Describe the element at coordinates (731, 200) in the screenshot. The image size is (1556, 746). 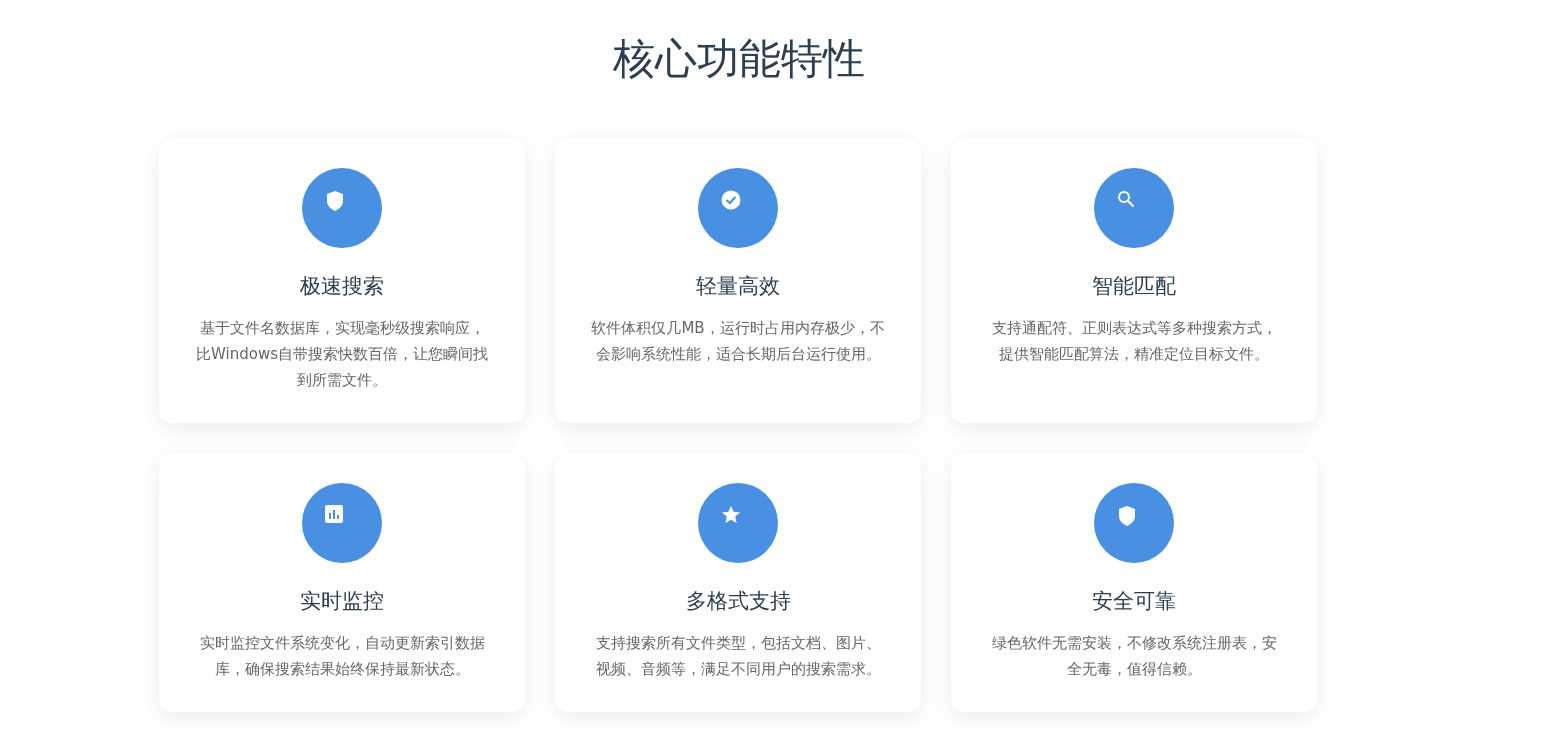
I see `check-circle-icon` at that location.